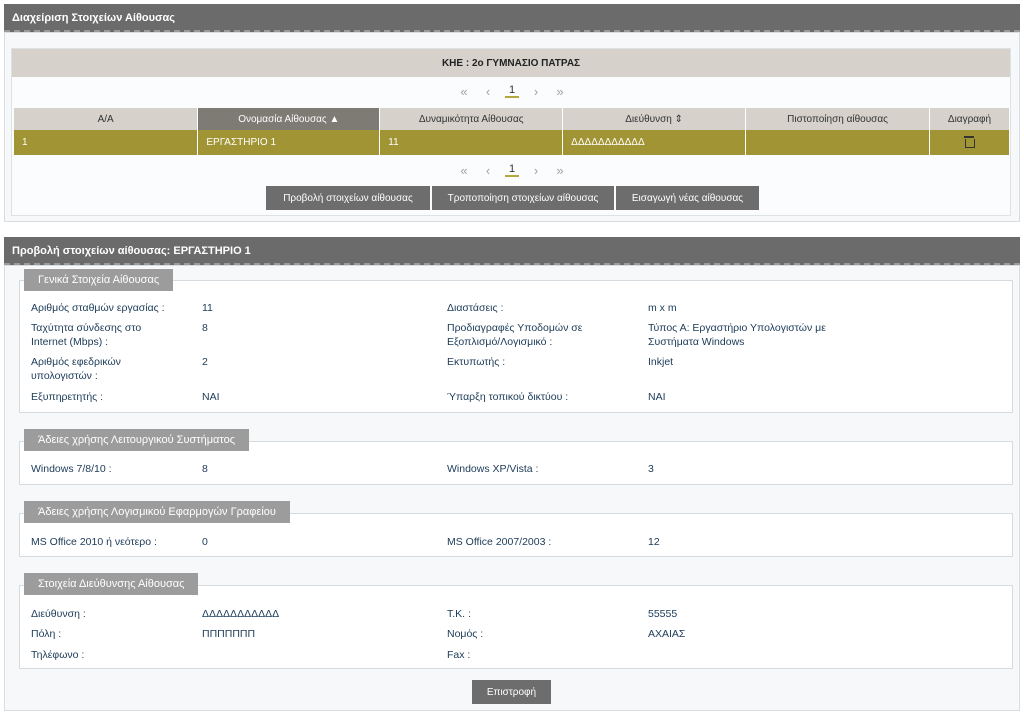  Describe the element at coordinates (499, 542) in the screenshot. I see `office-old-label: MS Office 2007/2003 :` at that location.